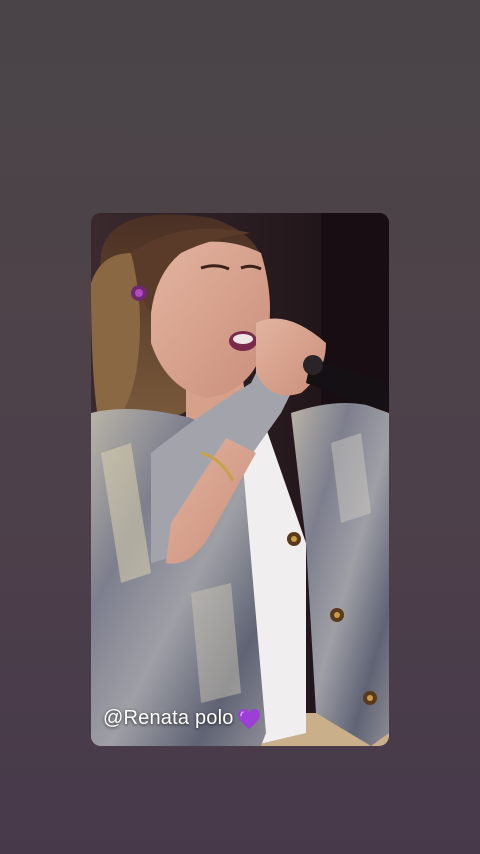 This screenshot has height=854, width=480. I want to click on story-caption: @Renata polo, so click(182, 718).